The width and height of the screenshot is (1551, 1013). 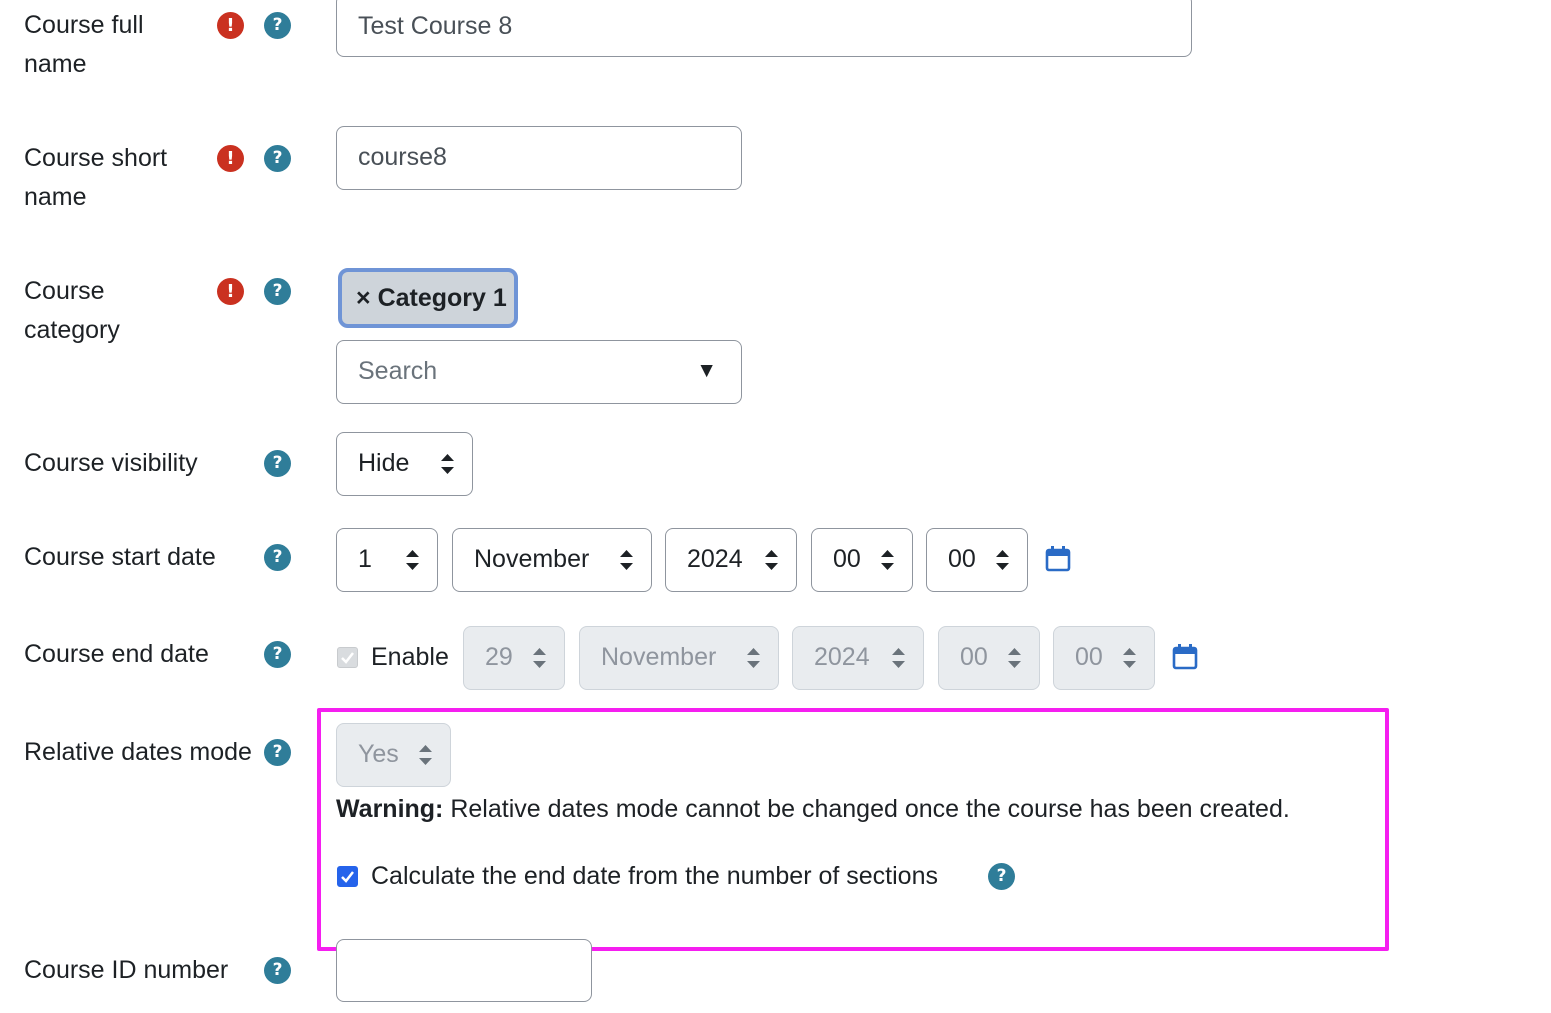 What do you see at coordinates (862, 560) in the screenshot?
I see `start-hour-select: 00` at bounding box center [862, 560].